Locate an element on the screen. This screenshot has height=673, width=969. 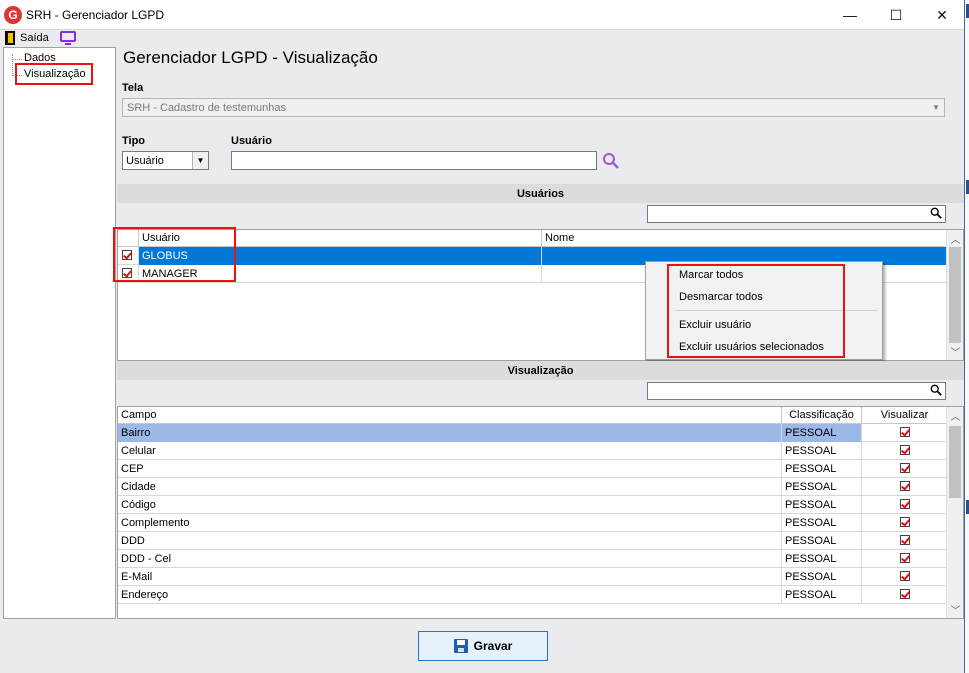
table-row: Código PESSOAL is located at coordinates (532, 505).